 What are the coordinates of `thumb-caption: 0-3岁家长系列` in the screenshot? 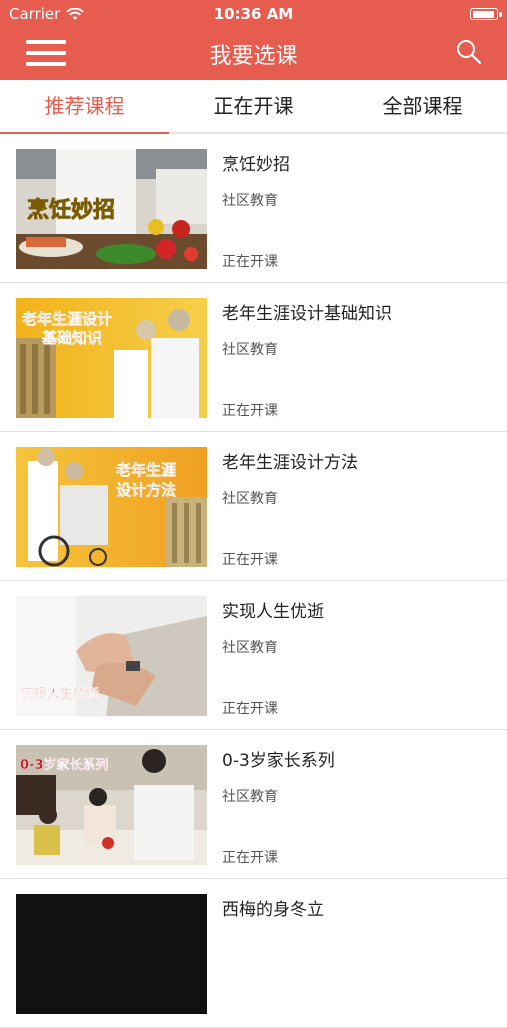 It's located at (64, 765).